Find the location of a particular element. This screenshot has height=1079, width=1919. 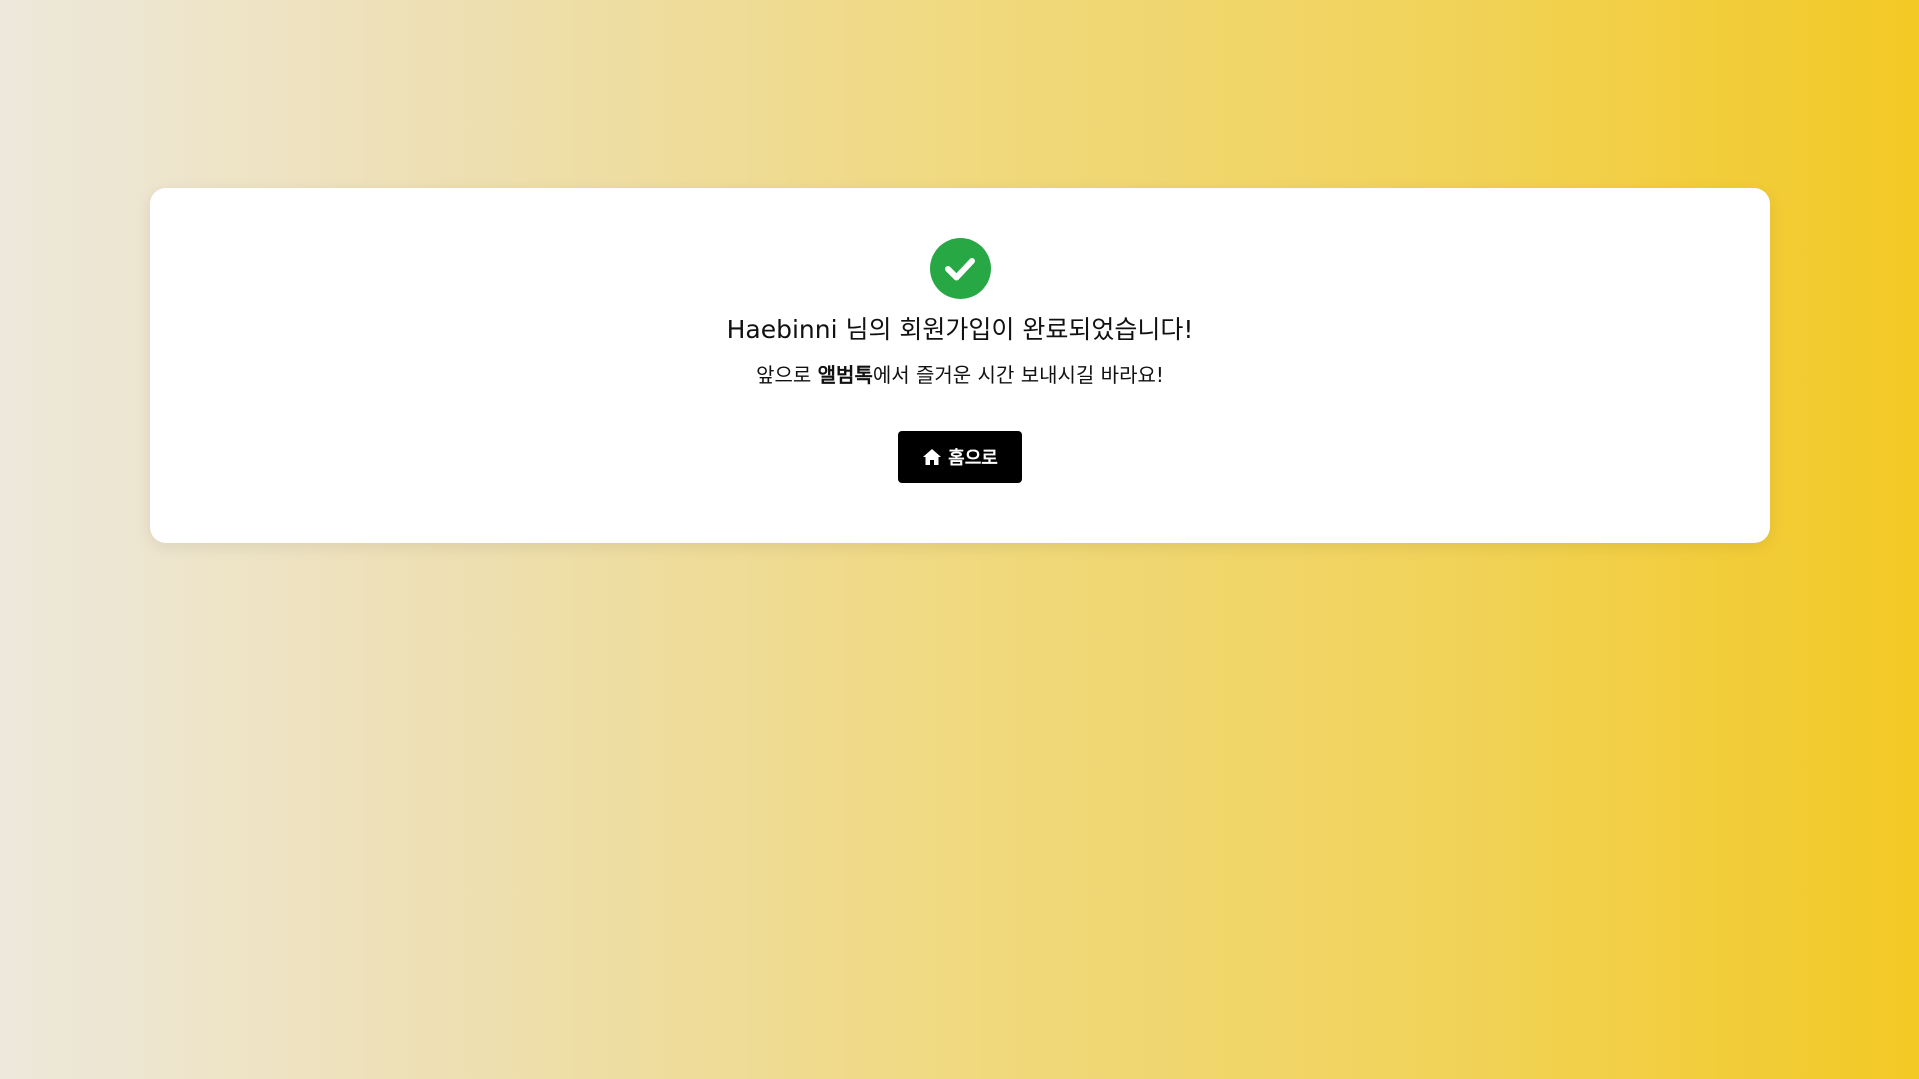

home-button-label: 홈으로 is located at coordinates (973, 458).